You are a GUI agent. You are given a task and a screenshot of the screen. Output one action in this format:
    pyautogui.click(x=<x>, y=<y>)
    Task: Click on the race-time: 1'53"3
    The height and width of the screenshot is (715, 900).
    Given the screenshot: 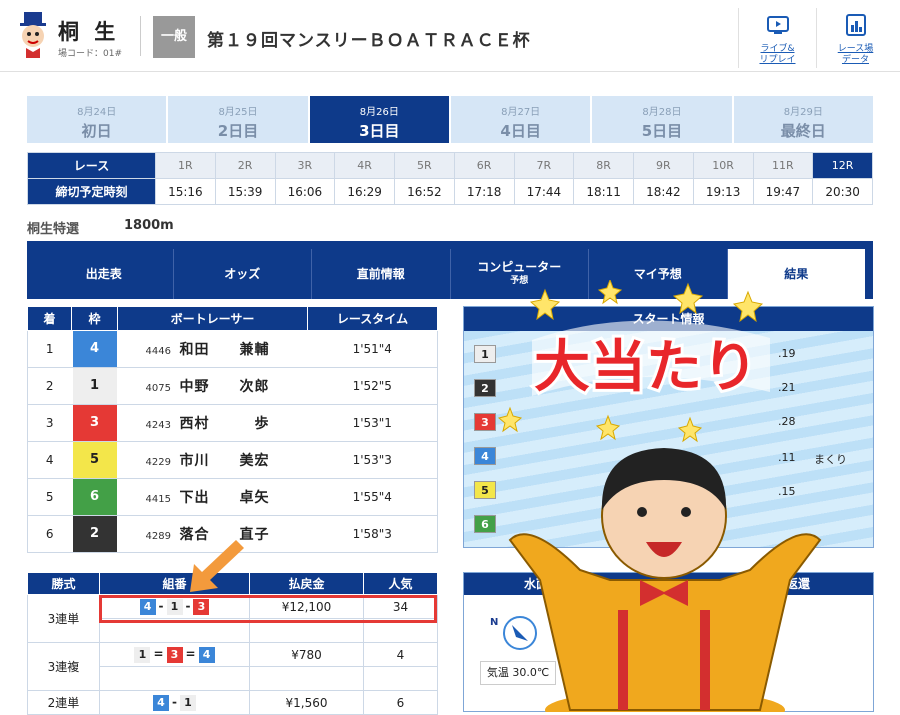 What is the action you would take?
    pyautogui.click(x=372, y=460)
    